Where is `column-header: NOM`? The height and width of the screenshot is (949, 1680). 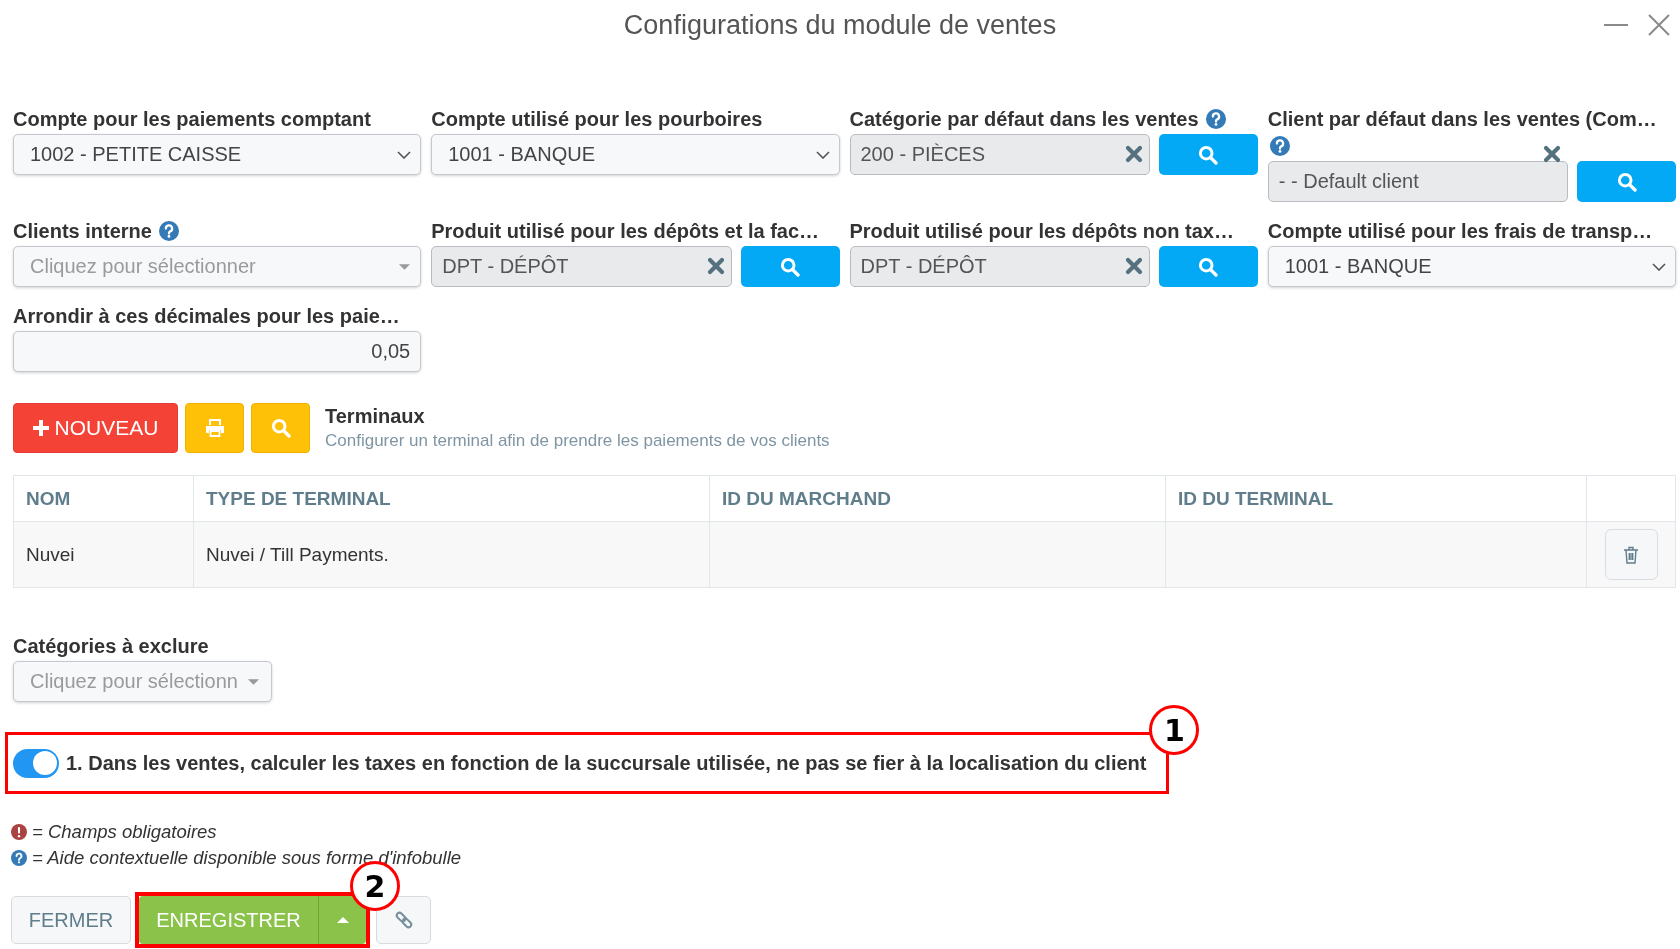
column-header: NOM is located at coordinates (103, 498).